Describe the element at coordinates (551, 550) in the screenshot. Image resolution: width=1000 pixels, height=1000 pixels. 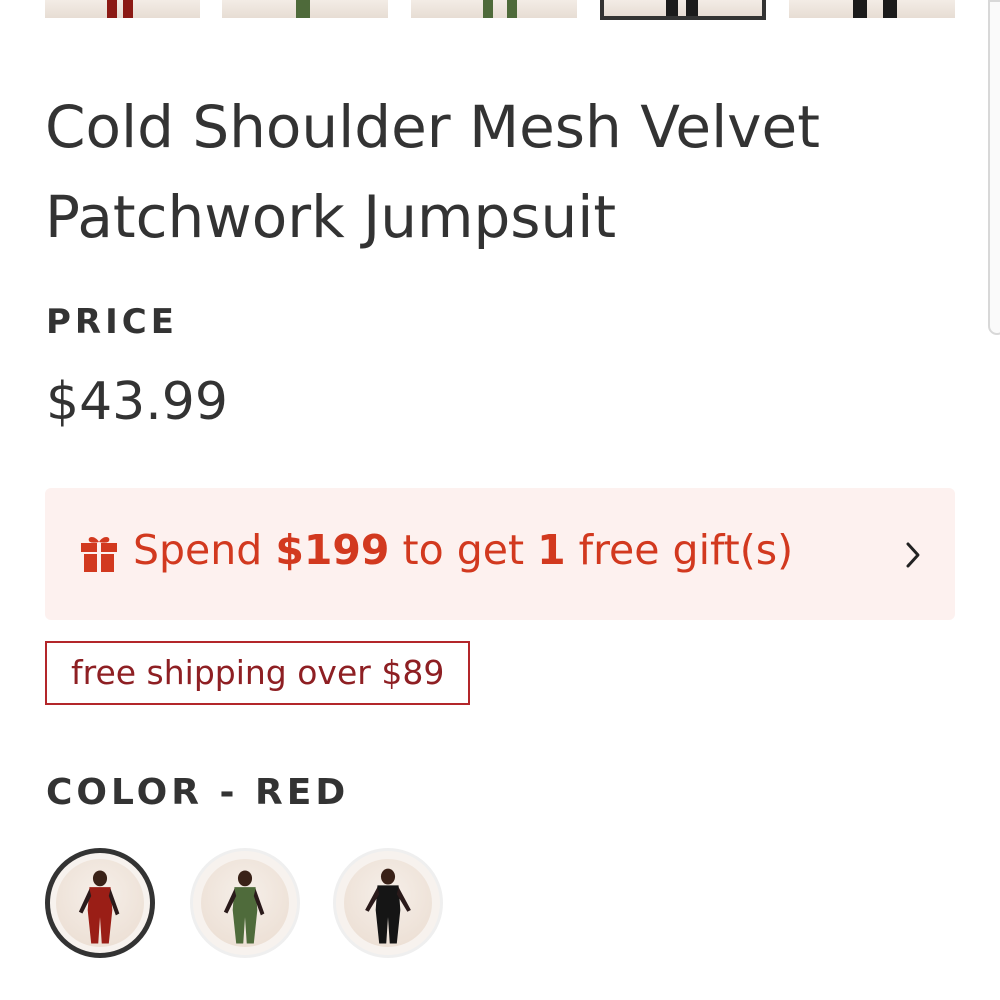
I see `gift-count: 1` at that location.